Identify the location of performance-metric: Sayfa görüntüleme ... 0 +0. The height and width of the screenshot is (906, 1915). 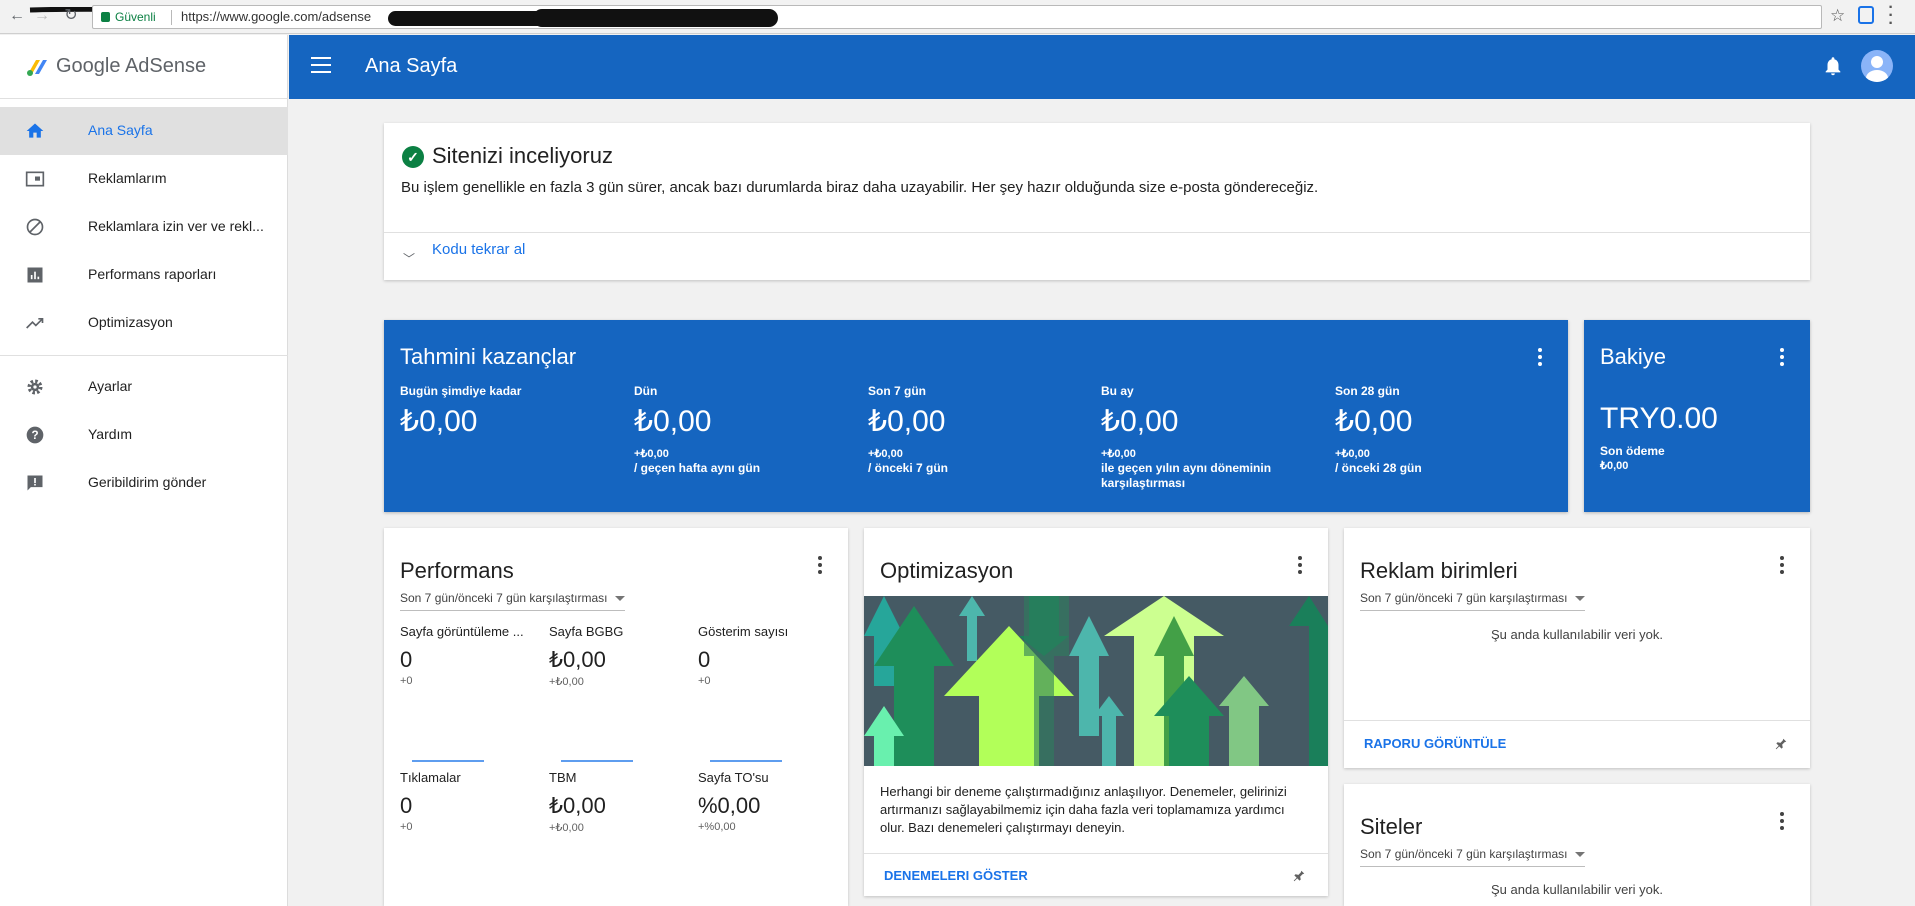
(470, 655).